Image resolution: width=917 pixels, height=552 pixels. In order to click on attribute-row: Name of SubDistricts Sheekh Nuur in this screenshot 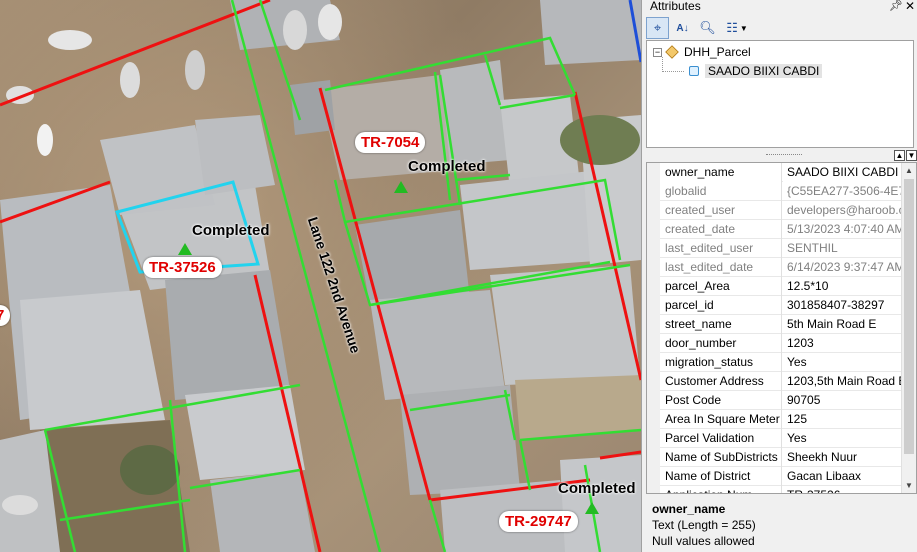, I will do `click(775, 457)`.